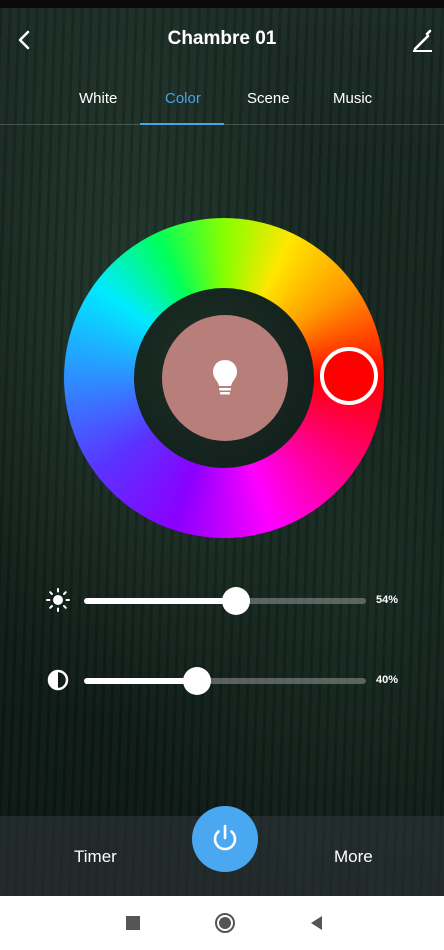  I want to click on brightness-slider-row: 54%, so click(222, 600).